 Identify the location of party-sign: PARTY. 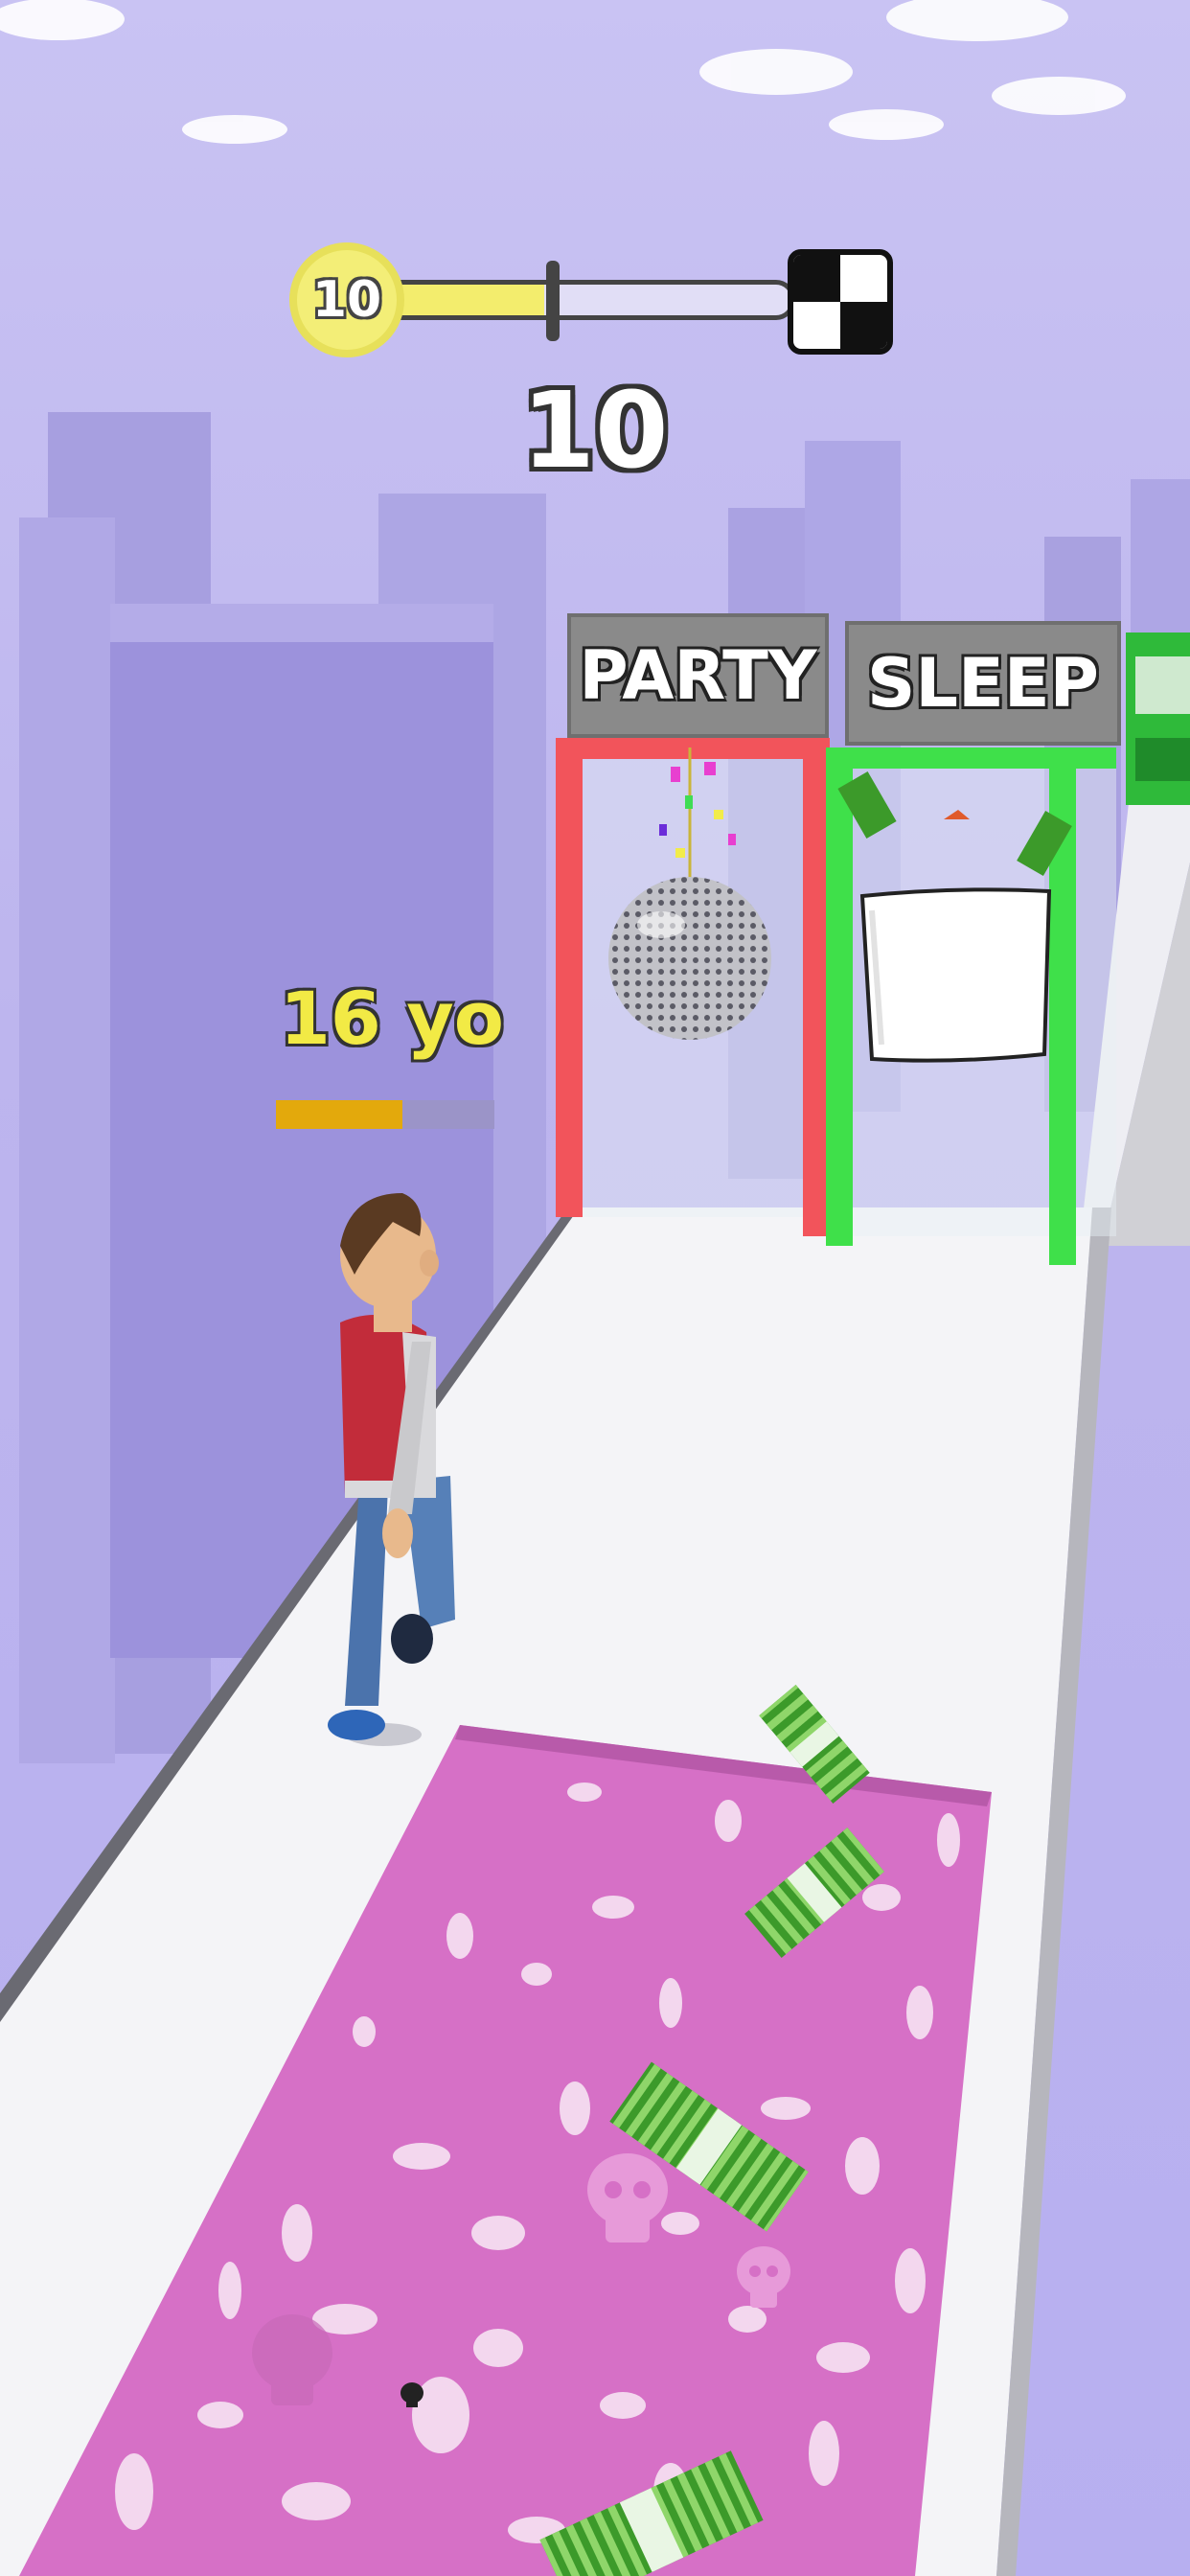
(698, 675).